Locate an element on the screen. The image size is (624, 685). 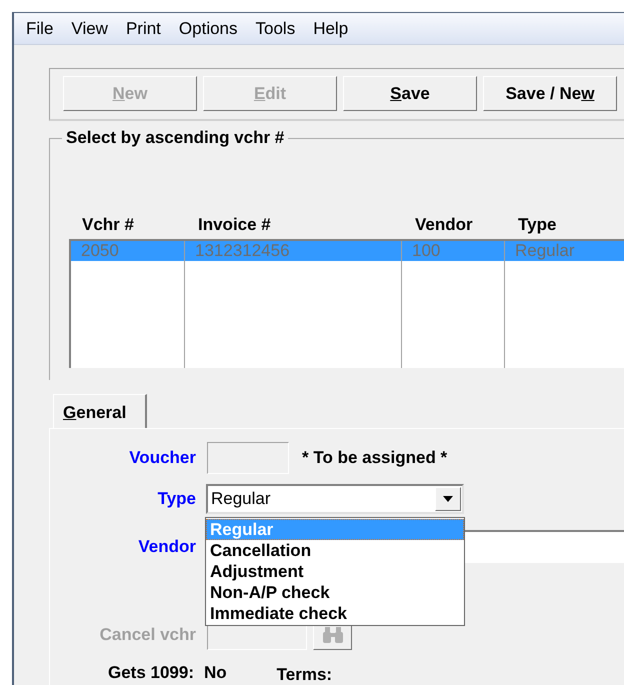
field-value: No is located at coordinates (215, 673).